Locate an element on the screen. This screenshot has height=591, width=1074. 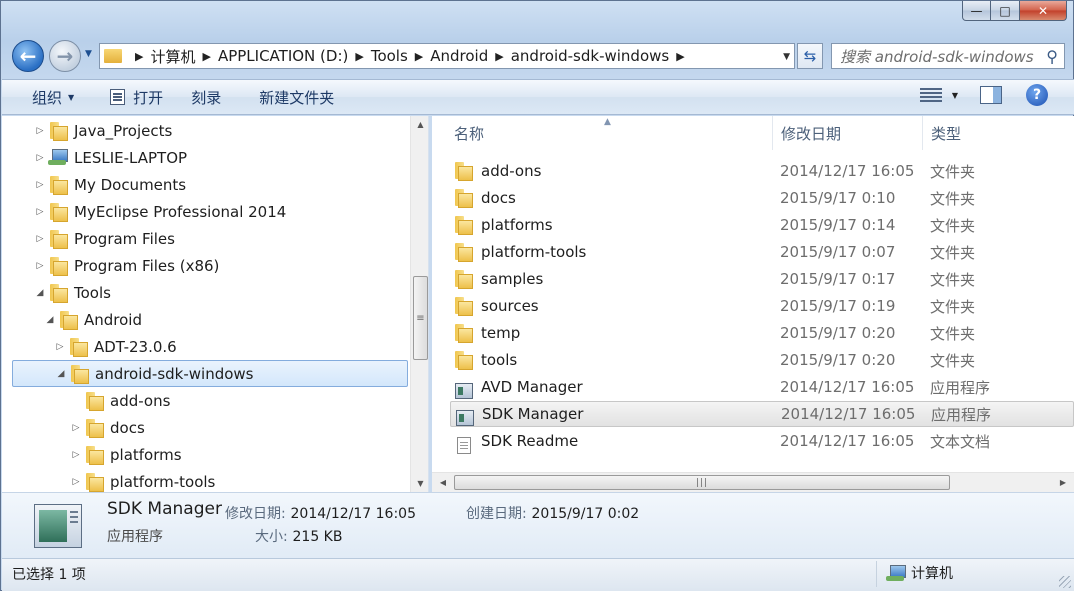
refresh-button: ⇆ is located at coordinates (810, 56).